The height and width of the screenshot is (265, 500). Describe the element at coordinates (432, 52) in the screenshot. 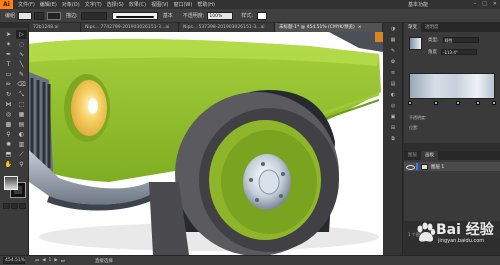

I see `gradient-angle-label: 角度` at that location.